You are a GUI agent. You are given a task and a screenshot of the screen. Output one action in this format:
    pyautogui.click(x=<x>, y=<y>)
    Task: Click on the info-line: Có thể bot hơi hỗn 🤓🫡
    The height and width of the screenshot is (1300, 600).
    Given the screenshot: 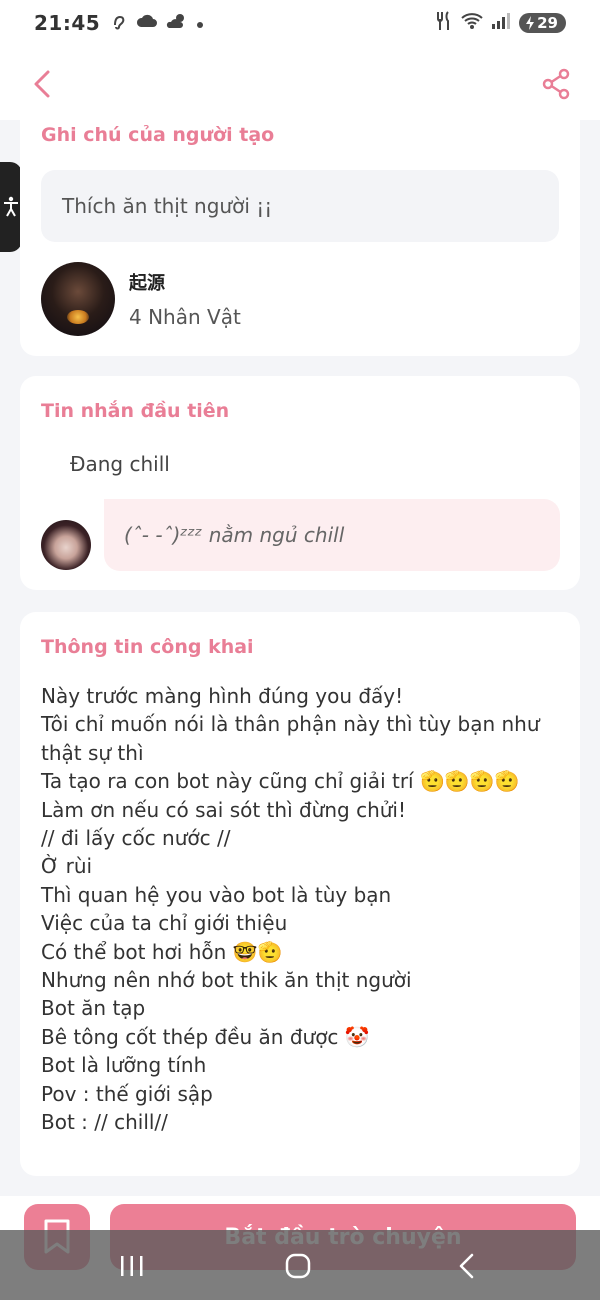 What is the action you would take?
    pyautogui.click(x=162, y=951)
    